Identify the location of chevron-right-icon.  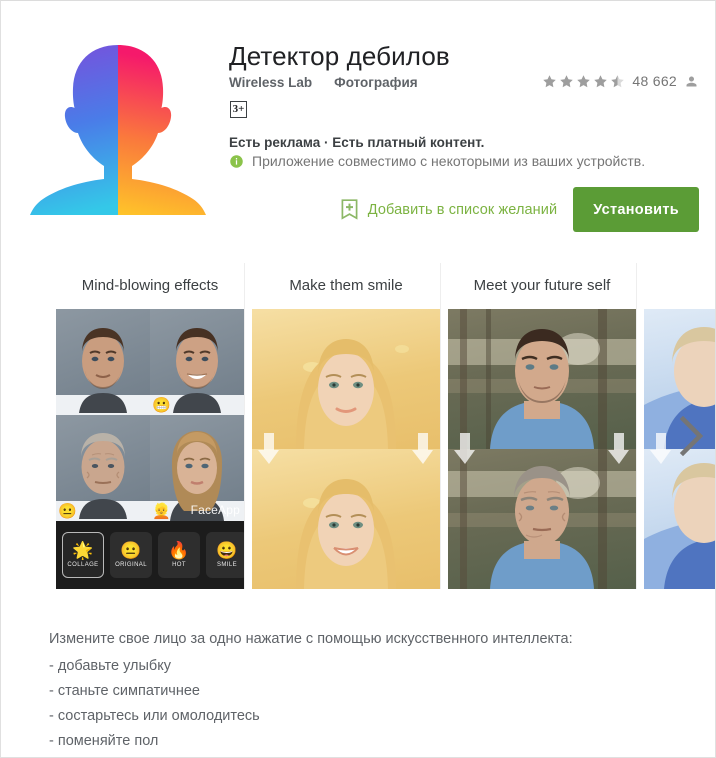
(691, 436).